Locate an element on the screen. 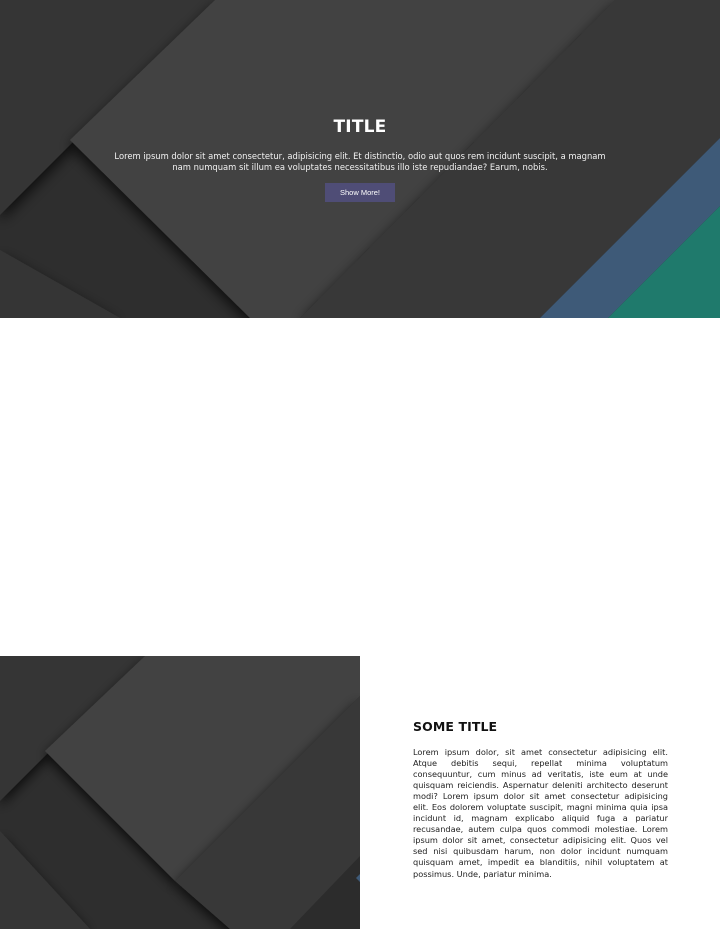 This screenshot has width=720, height=929. show-more-button: Show More! is located at coordinates (360, 192).